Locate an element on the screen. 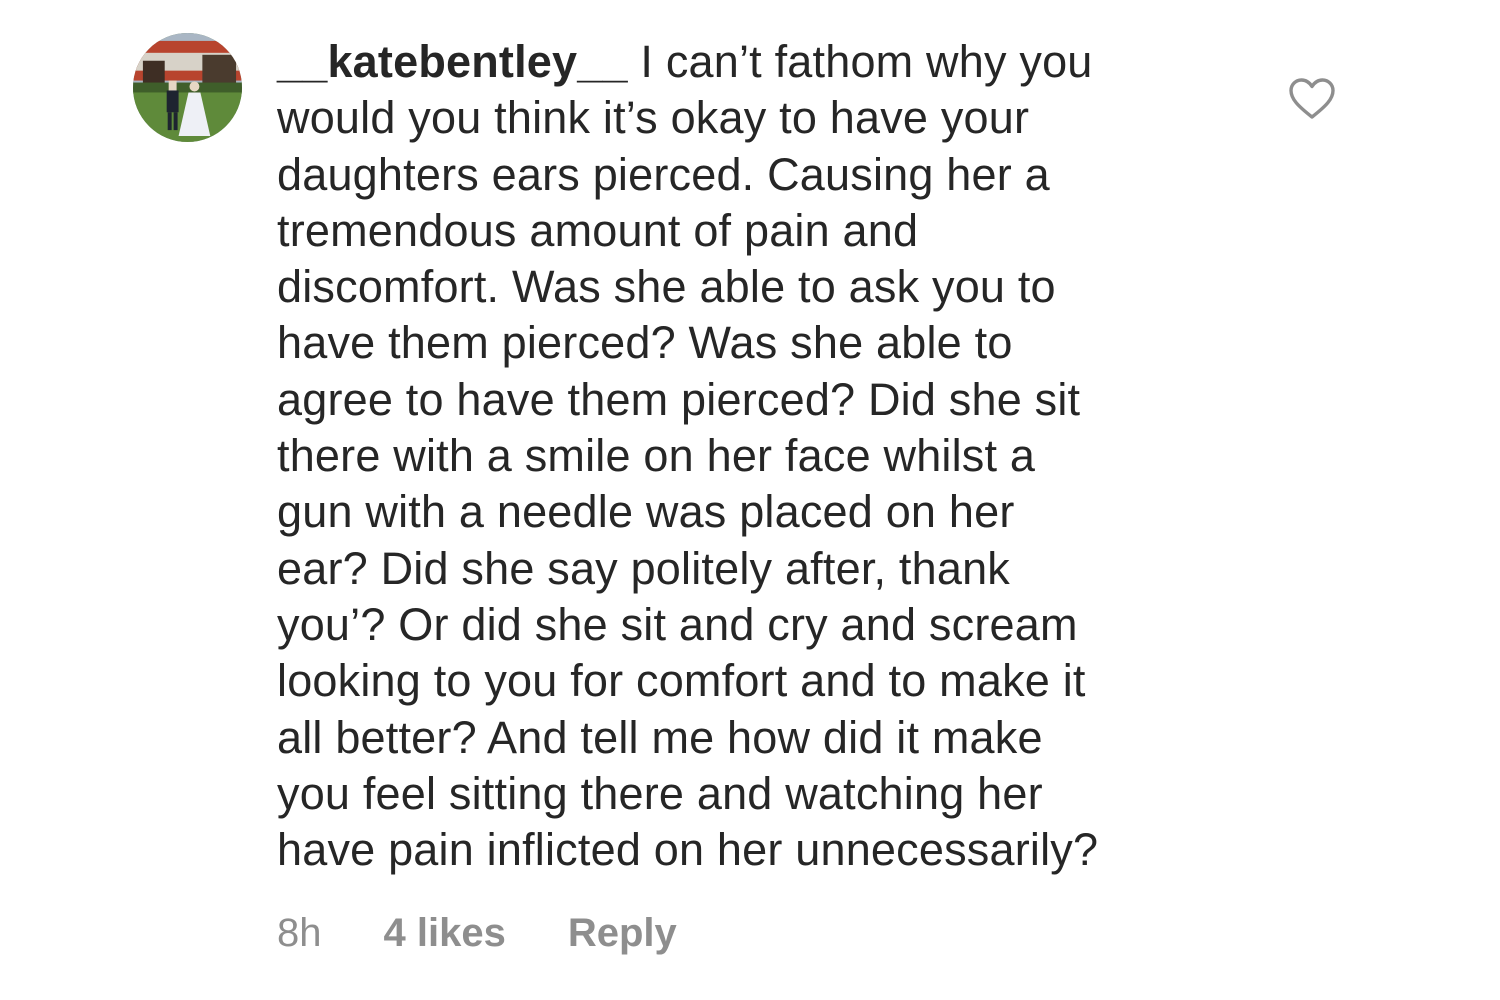 The height and width of the screenshot is (1000, 1500). likes-count-link: 4 likes is located at coordinates (445, 933).